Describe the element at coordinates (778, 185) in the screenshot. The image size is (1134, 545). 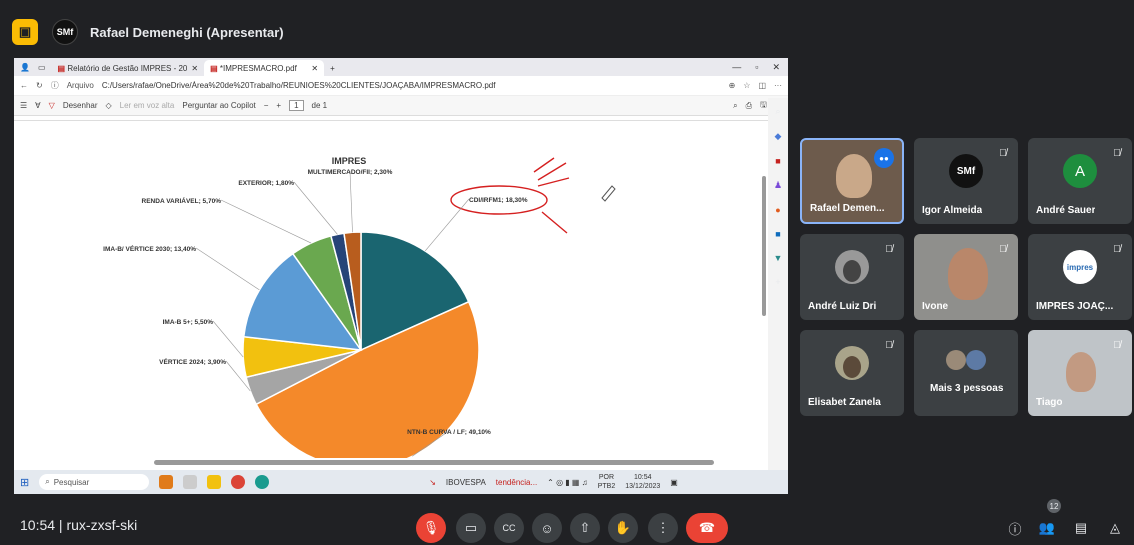
I see `people-icon: ♟` at that location.